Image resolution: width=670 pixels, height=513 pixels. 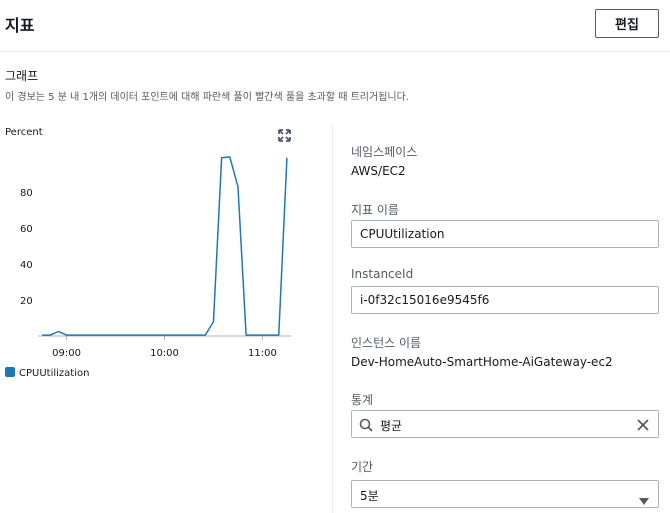 I want to click on series-line-cpuutilization, so click(x=165, y=246).